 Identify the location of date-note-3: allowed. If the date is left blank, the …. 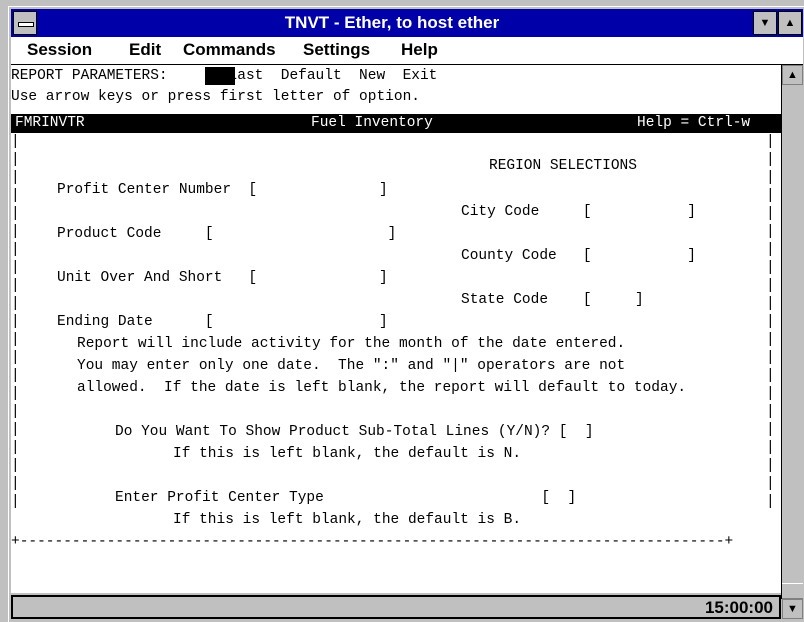
(382, 388).